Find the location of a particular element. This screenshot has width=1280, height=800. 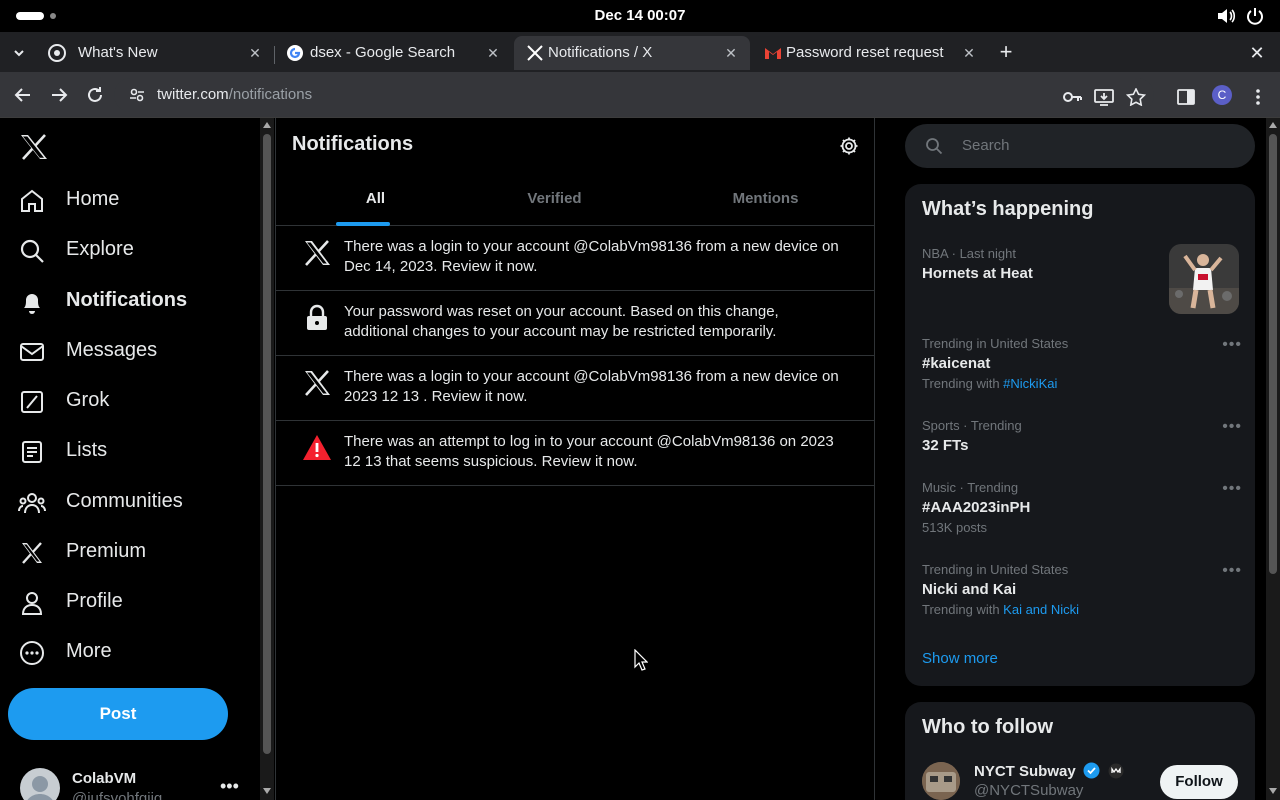

nav-label: Lists is located at coordinates (87, 450).